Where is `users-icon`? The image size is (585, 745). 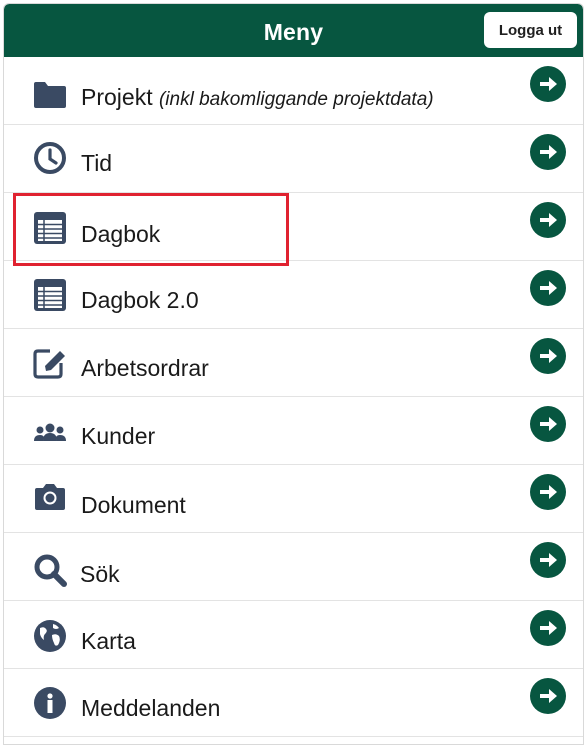
users-icon is located at coordinates (50, 432).